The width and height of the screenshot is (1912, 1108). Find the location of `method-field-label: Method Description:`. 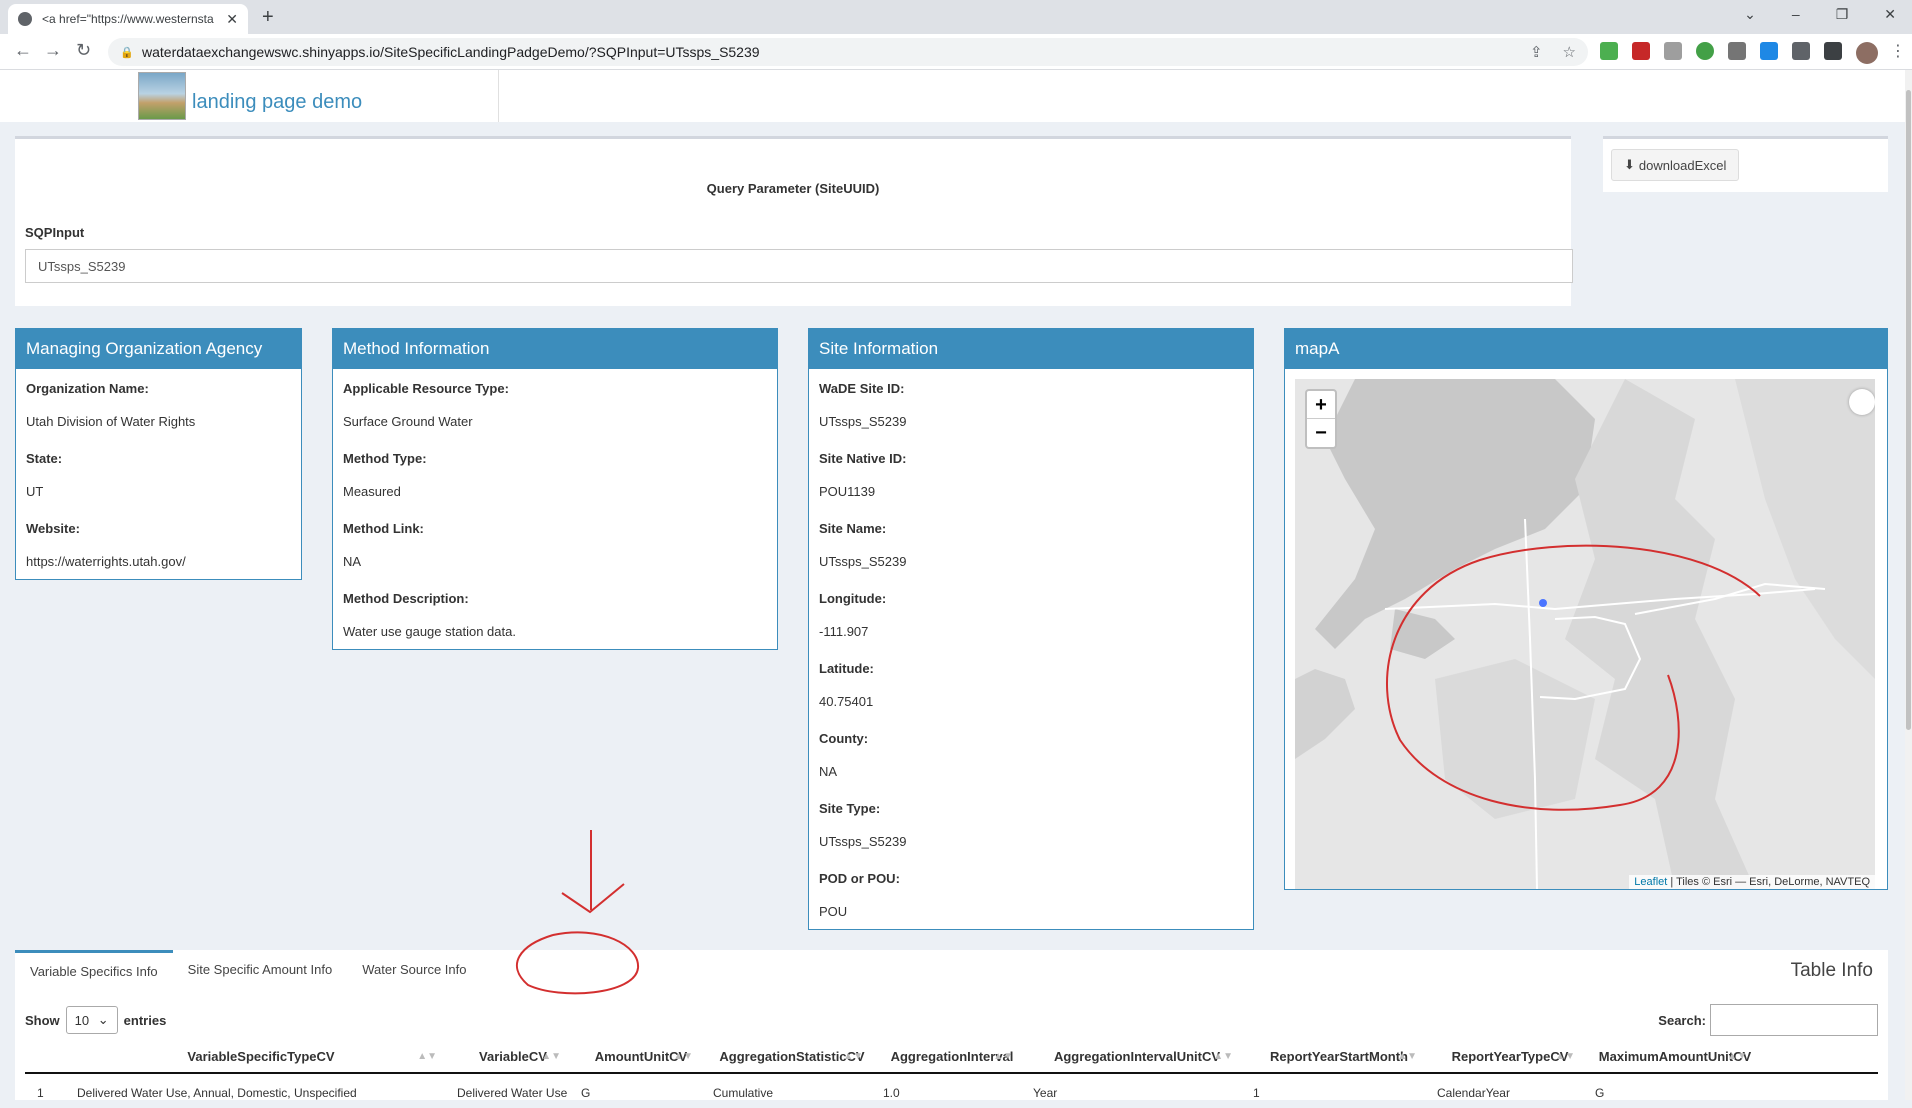

method-field-label: Method Description: is located at coordinates (406, 598).